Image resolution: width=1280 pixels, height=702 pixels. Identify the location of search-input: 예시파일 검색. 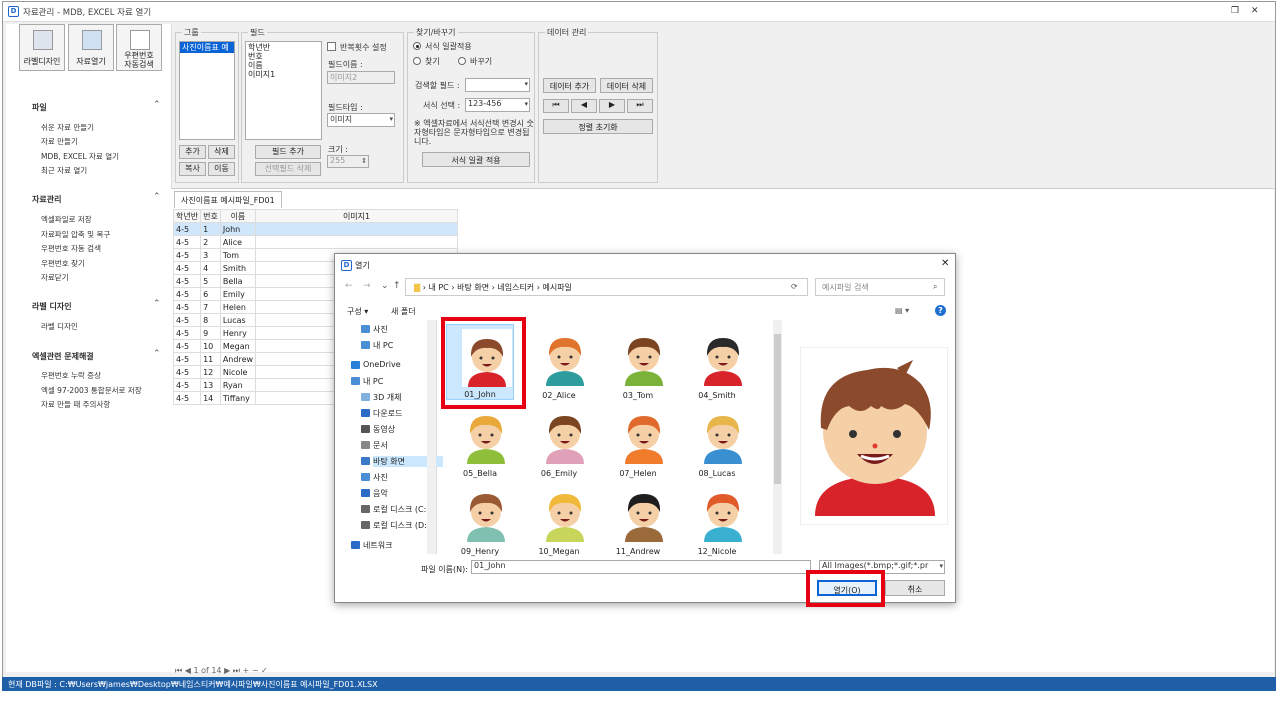
(880, 287).